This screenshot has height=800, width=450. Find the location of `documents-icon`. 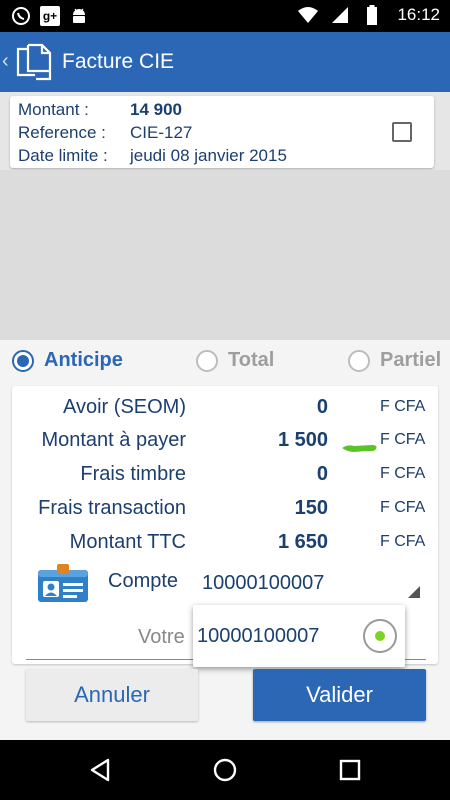

documents-icon is located at coordinates (35, 62).